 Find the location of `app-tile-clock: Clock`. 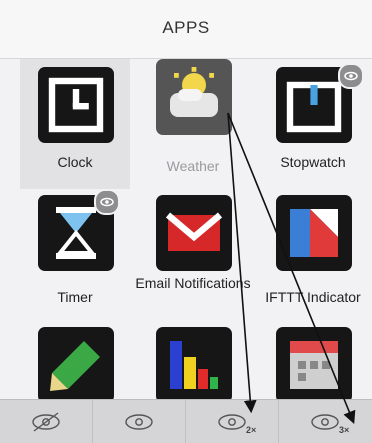

app-tile-clock: Clock is located at coordinates (75, 124).